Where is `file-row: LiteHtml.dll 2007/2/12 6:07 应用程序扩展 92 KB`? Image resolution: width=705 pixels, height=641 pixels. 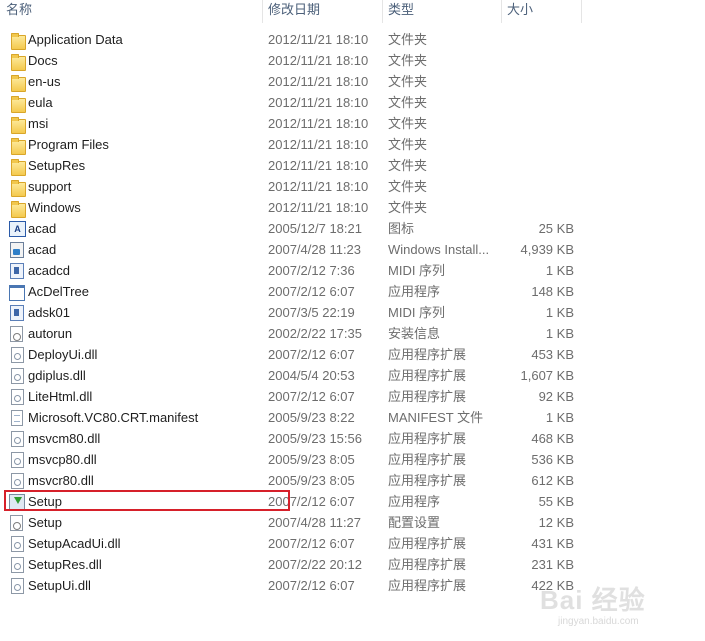
file-row: LiteHtml.dll 2007/2/12 6:07 应用程序扩展 92 KB is located at coordinates (300, 396).